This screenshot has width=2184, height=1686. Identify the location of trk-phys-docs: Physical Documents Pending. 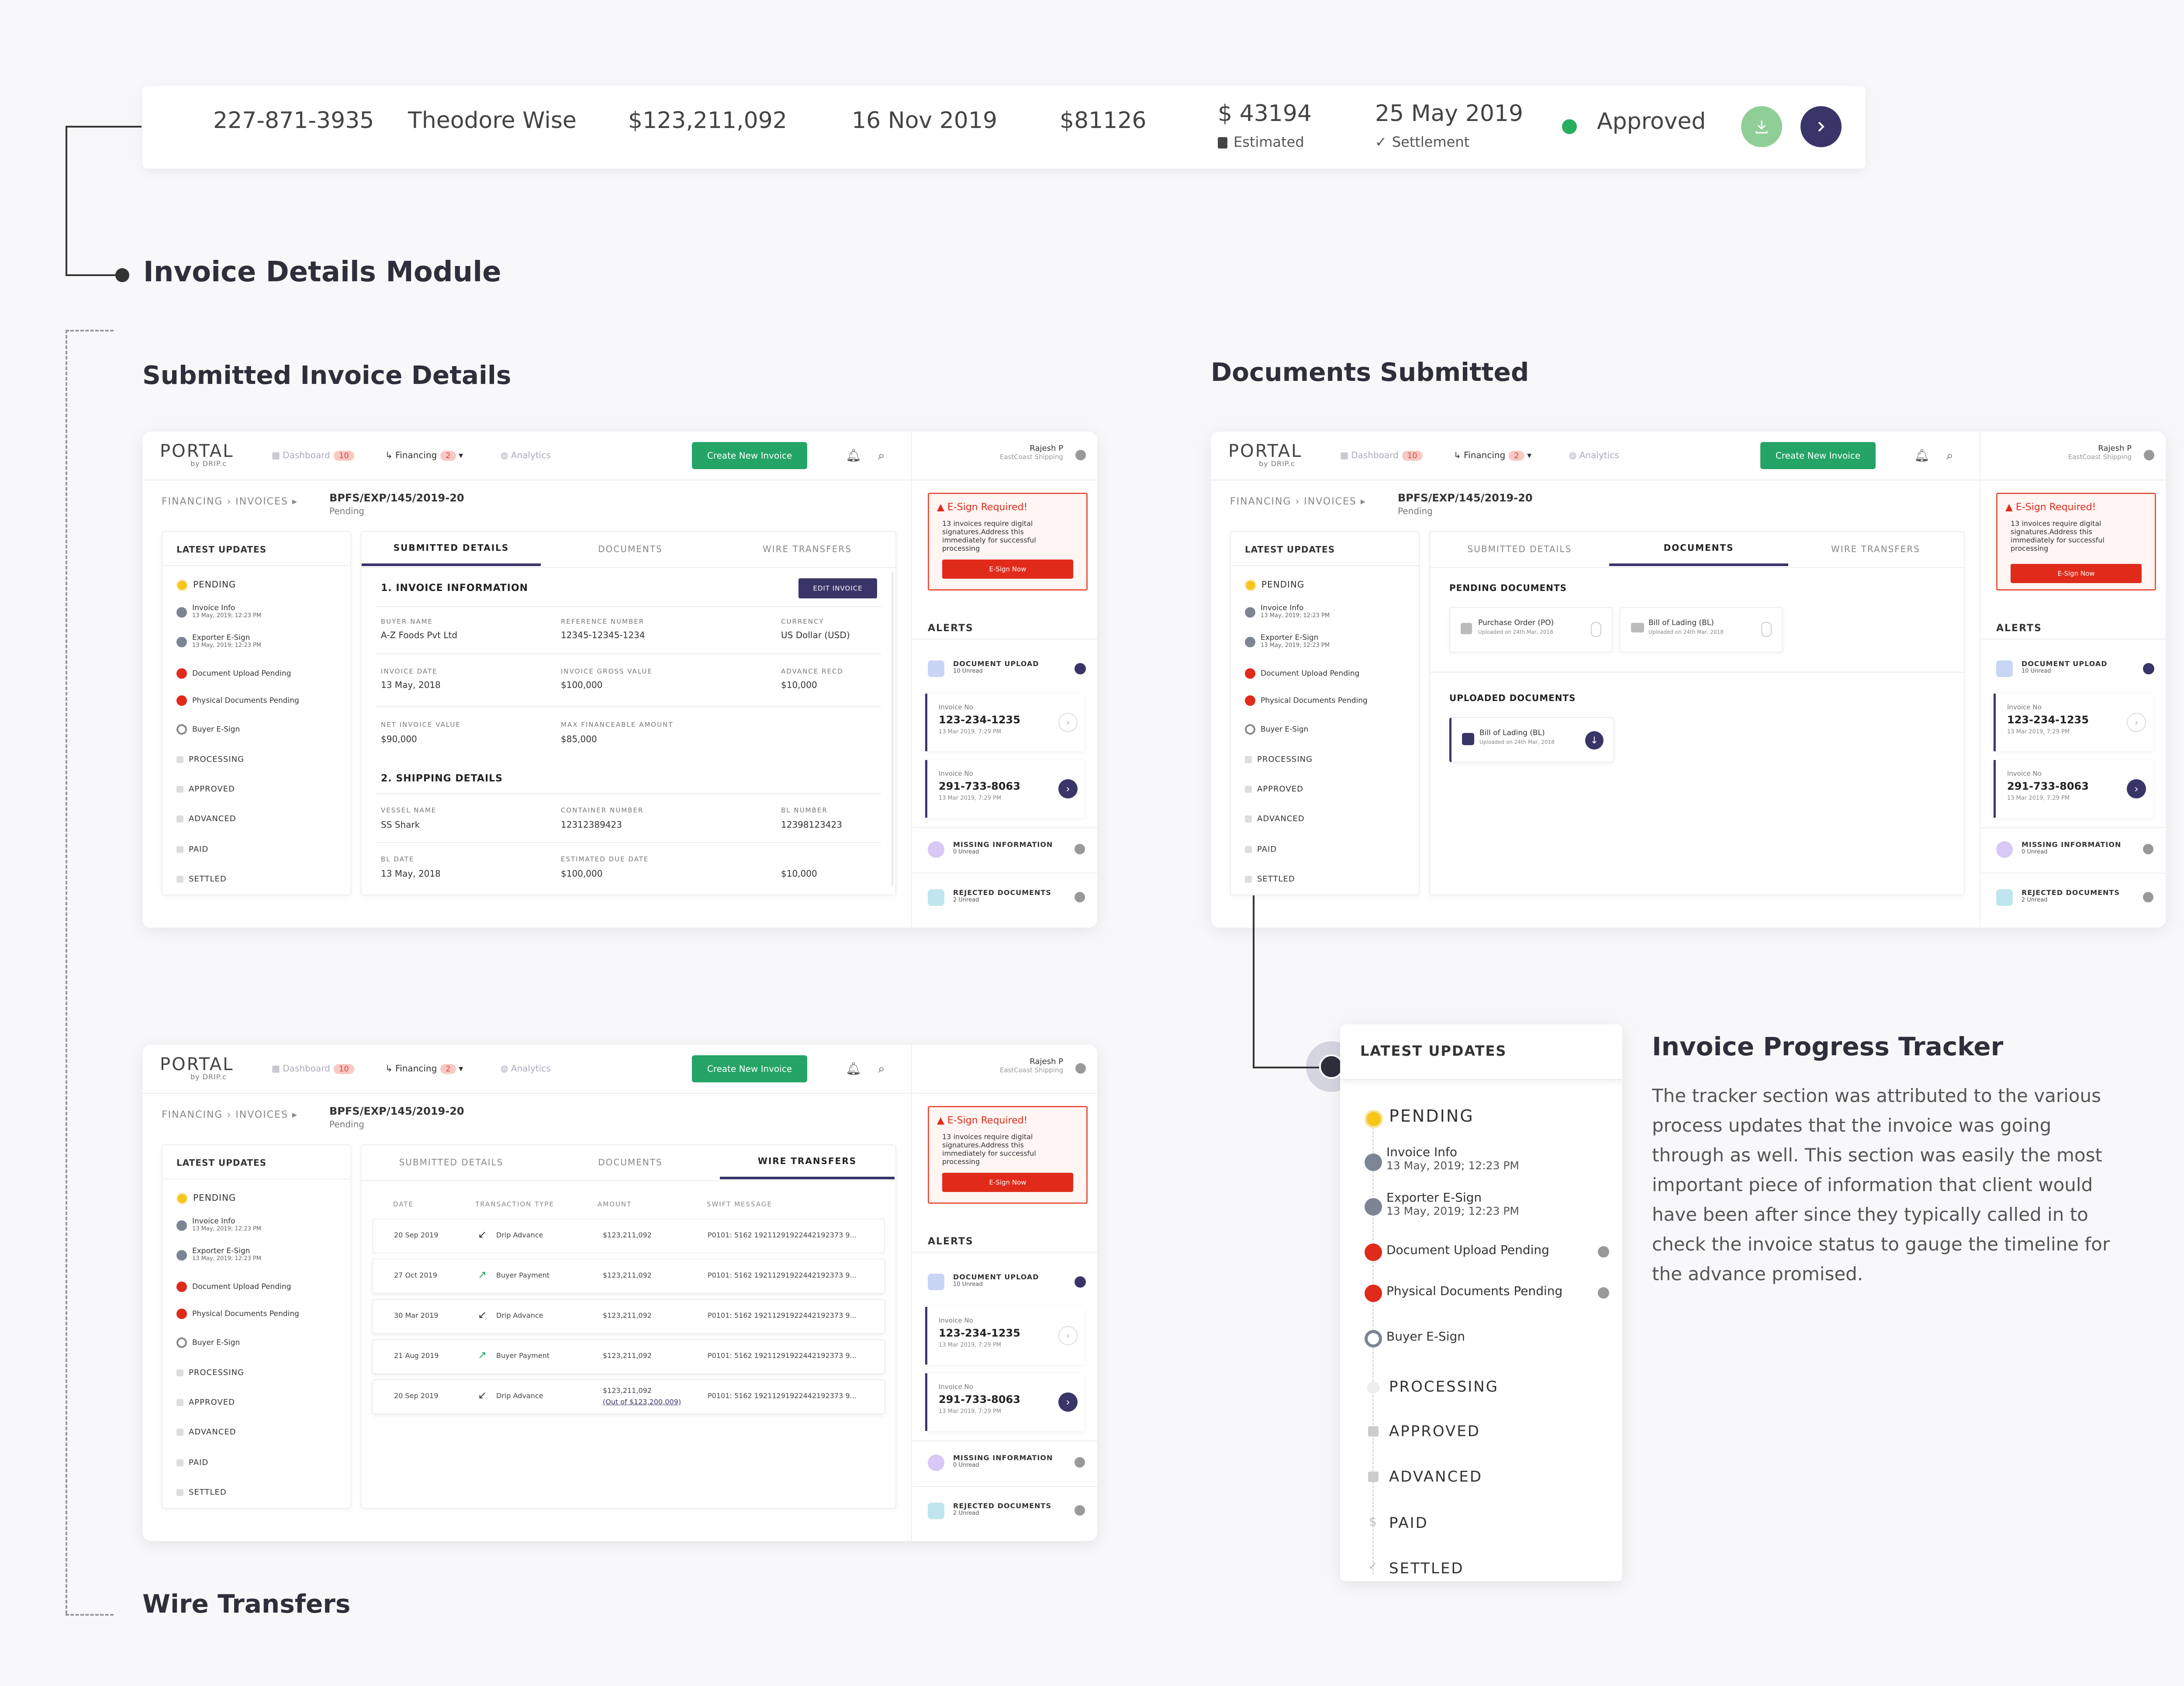
(1474, 1291).